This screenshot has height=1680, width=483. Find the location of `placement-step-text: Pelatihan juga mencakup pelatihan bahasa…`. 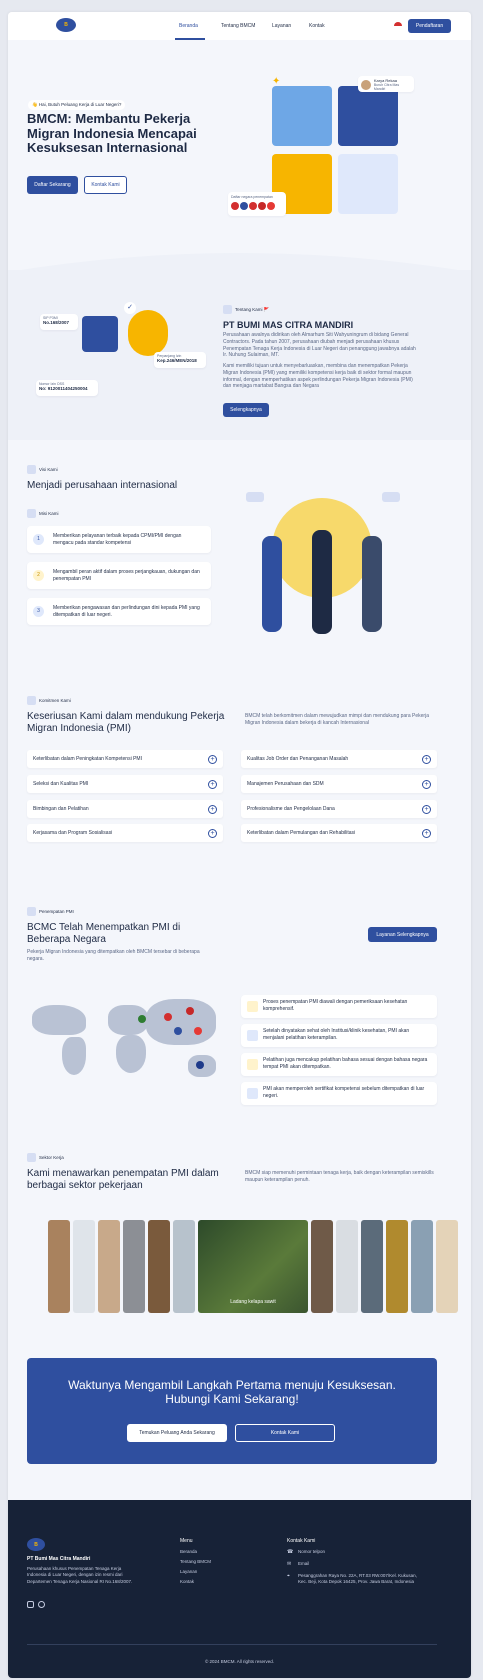

placement-step-text: Pelatihan juga mencakup pelatihan bahasa… is located at coordinates (345, 1063).